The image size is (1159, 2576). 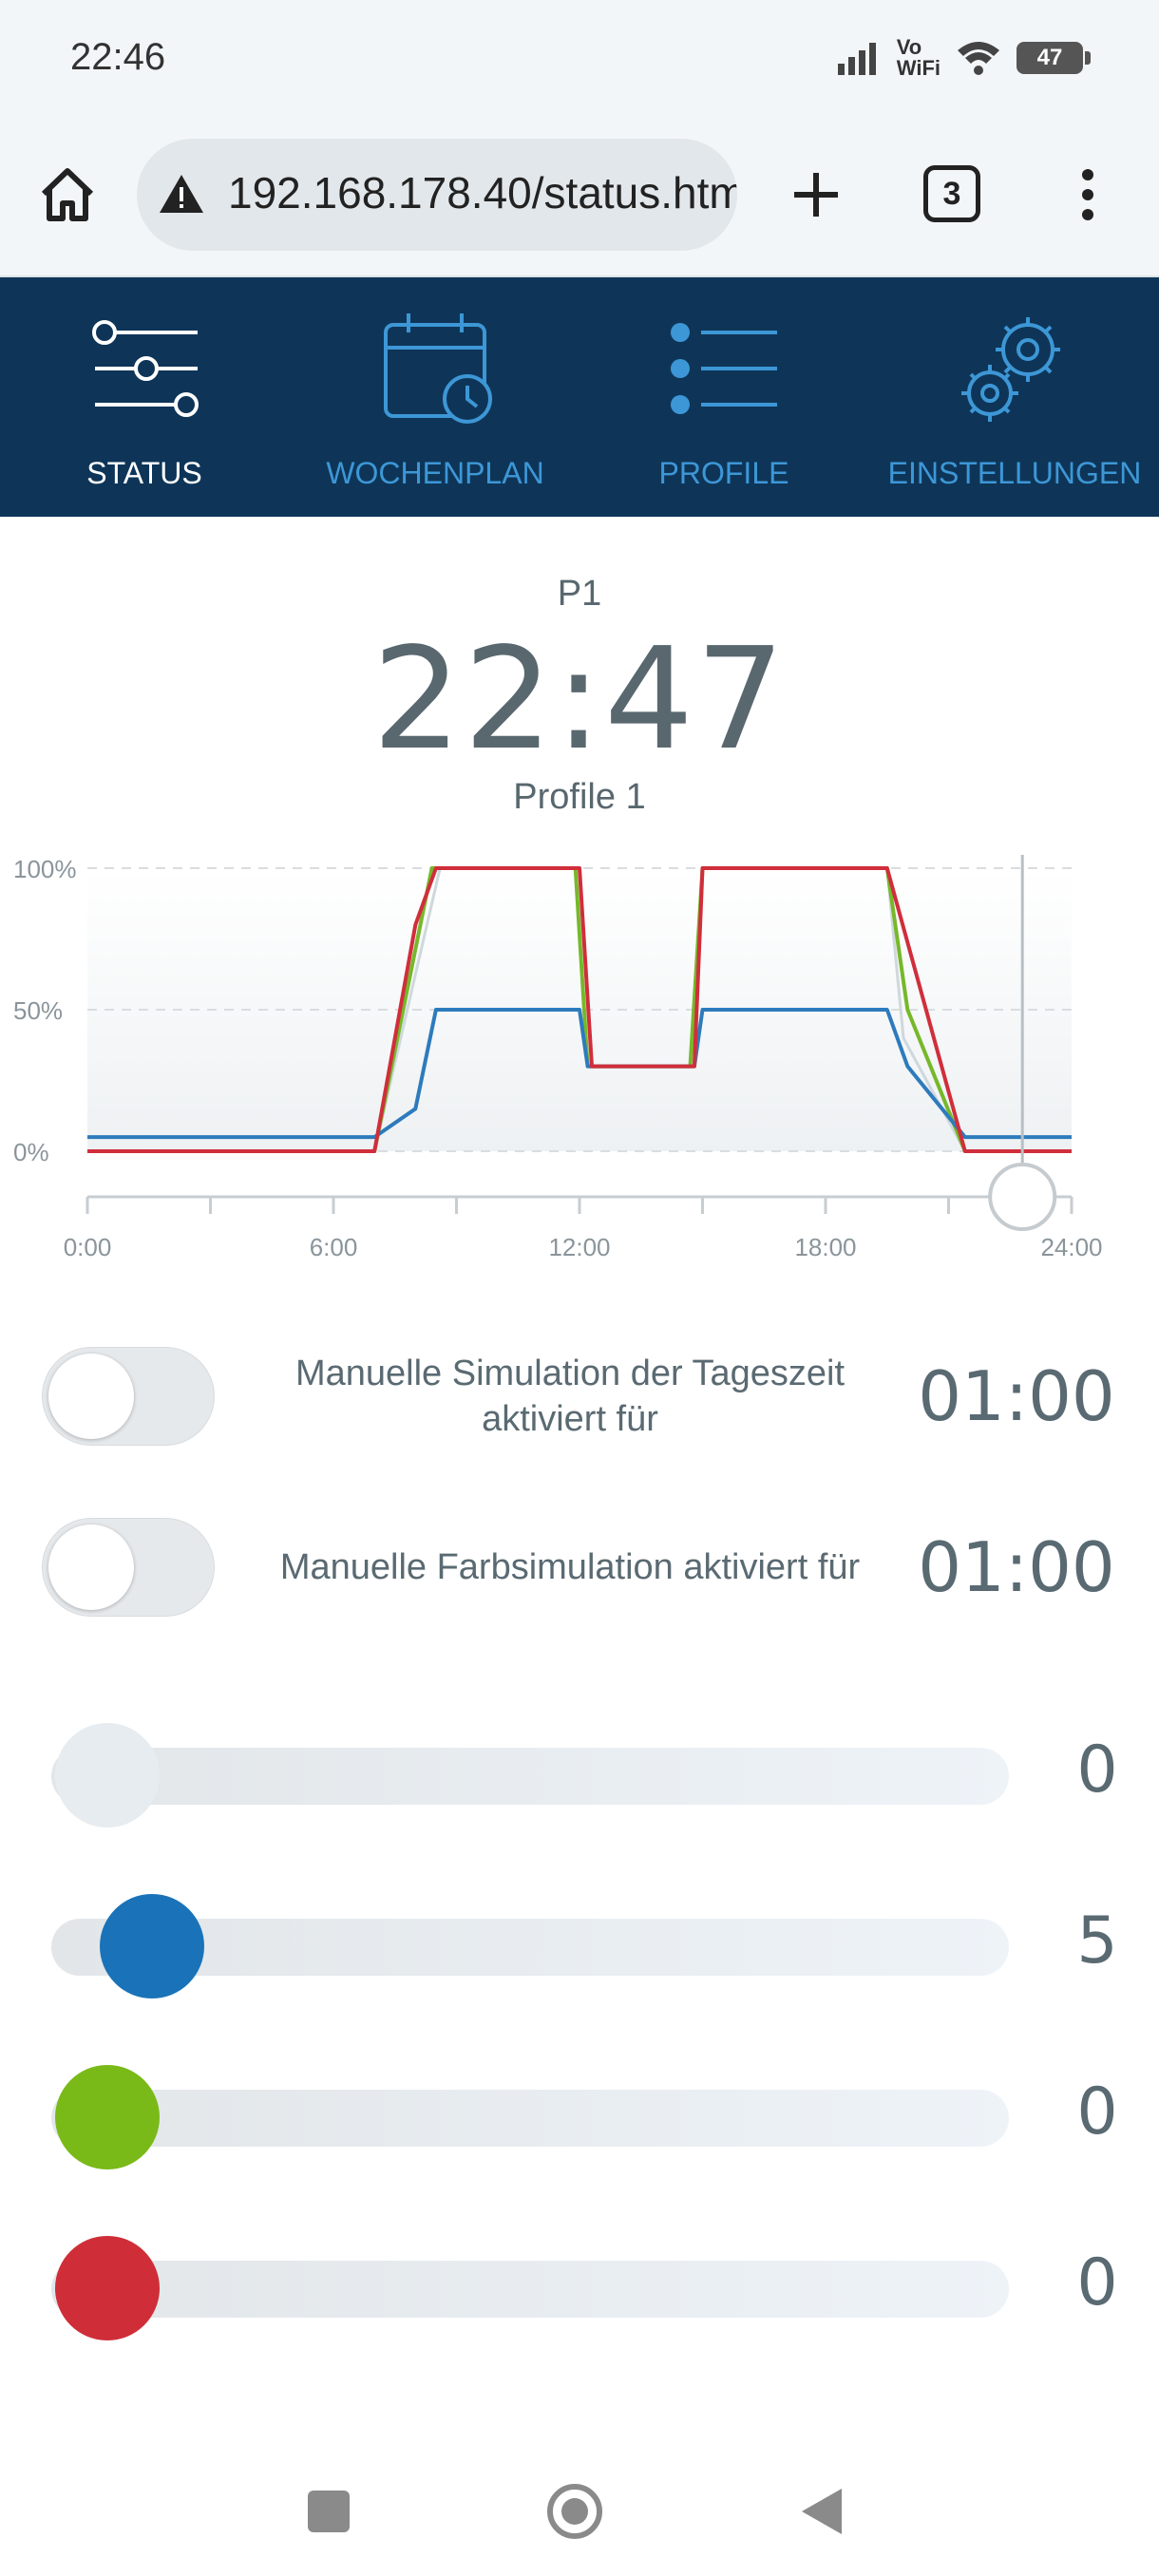 I want to click on plus-icon, so click(x=816, y=194).